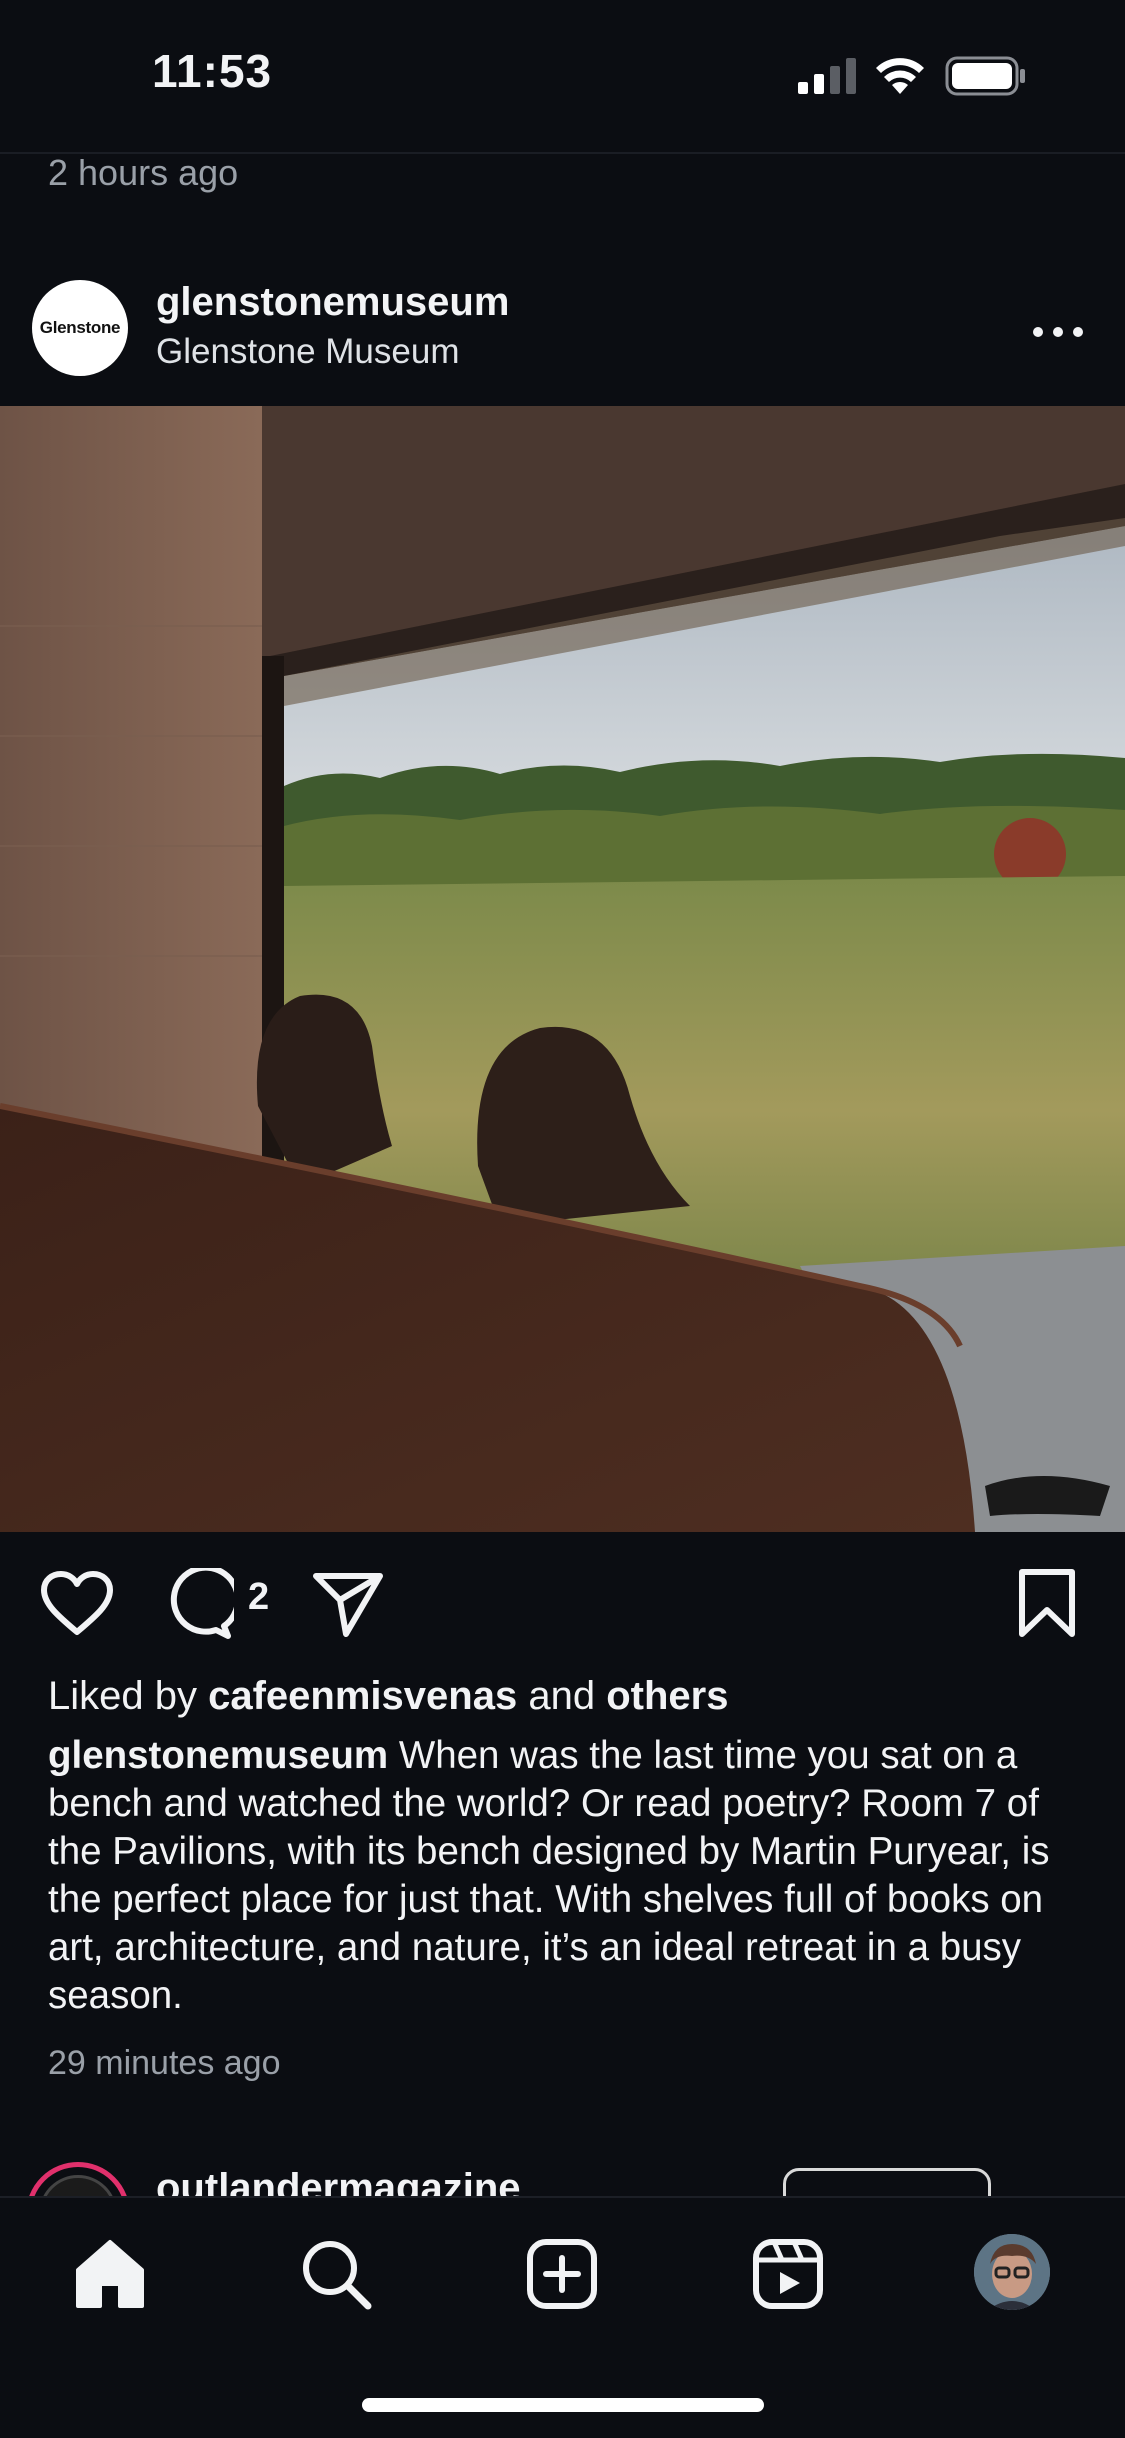 This screenshot has height=2438, width=1125. I want to click on liked-by-line: Liked by cafeenmisvenas and others, so click(388, 1696).